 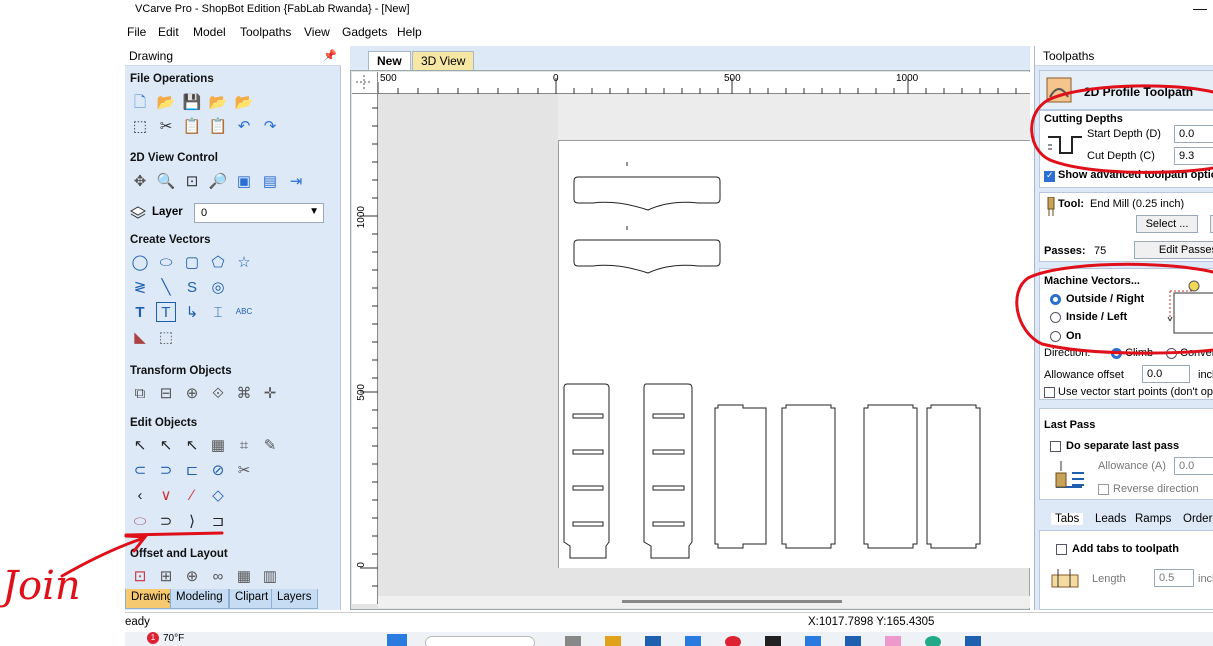 I want to click on taskbar-explorer-icon, so click(x=613, y=641).